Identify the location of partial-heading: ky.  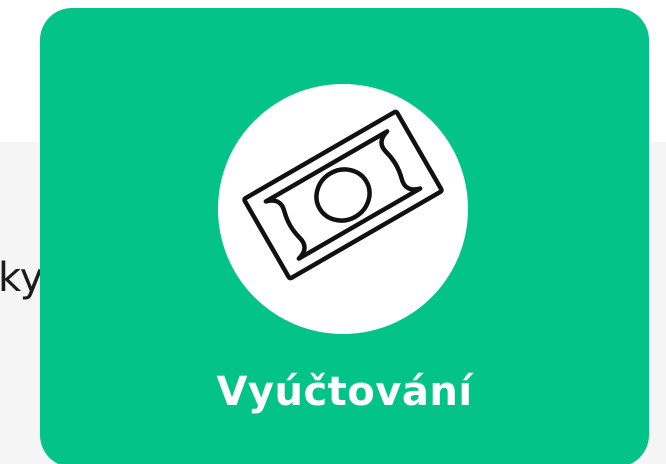
(22, 278).